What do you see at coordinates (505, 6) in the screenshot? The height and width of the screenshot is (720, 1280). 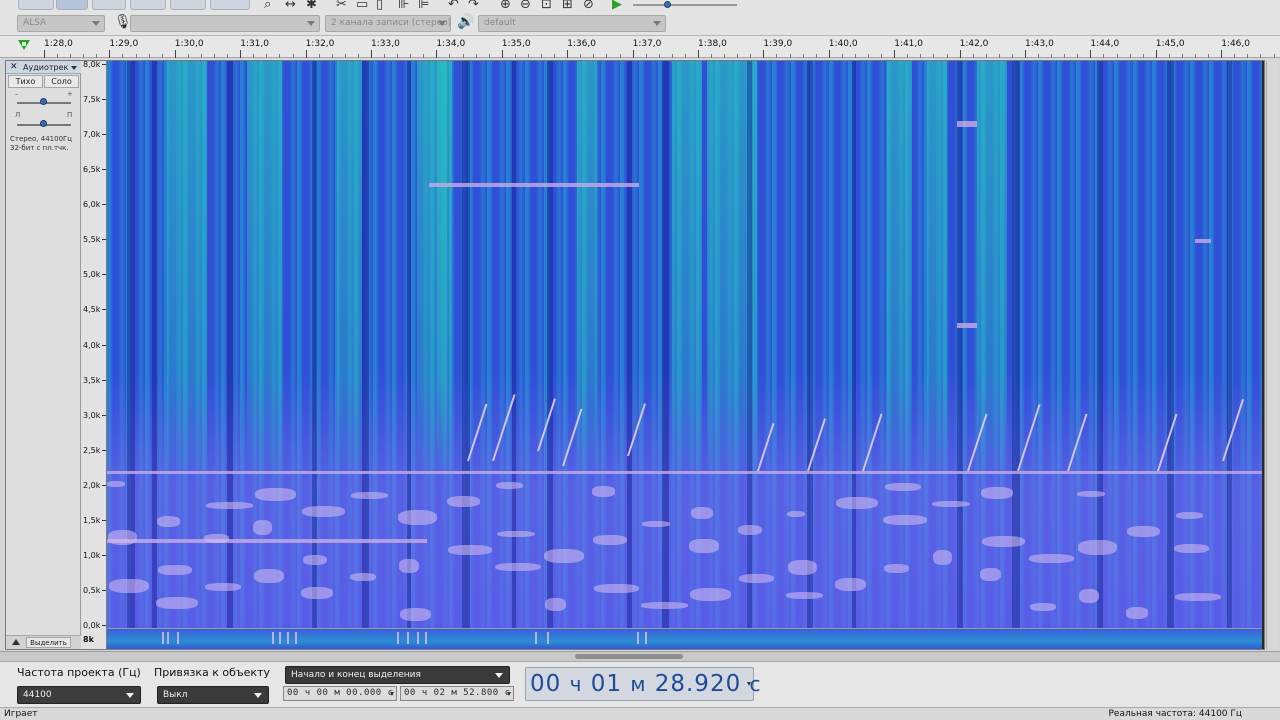 I see `zoom-in-icon: ⊕` at bounding box center [505, 6].